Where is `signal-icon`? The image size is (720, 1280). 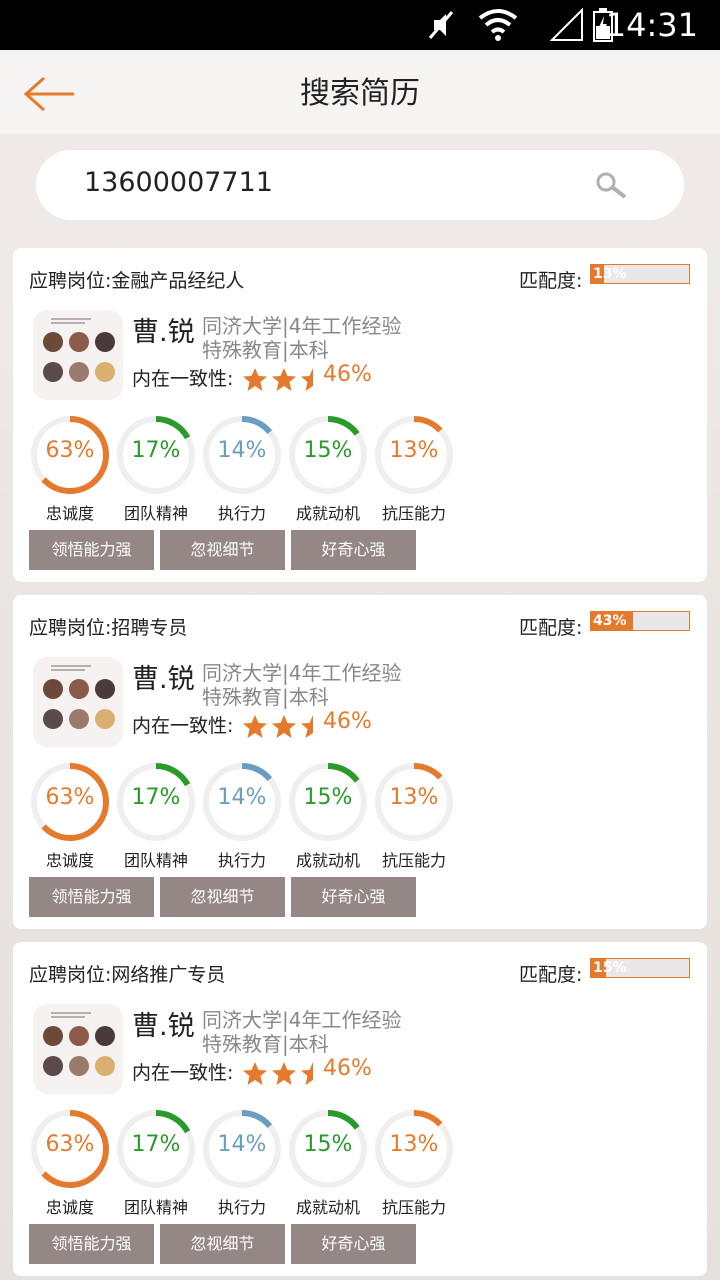 signal-icon is located at coordinates (566, 24).